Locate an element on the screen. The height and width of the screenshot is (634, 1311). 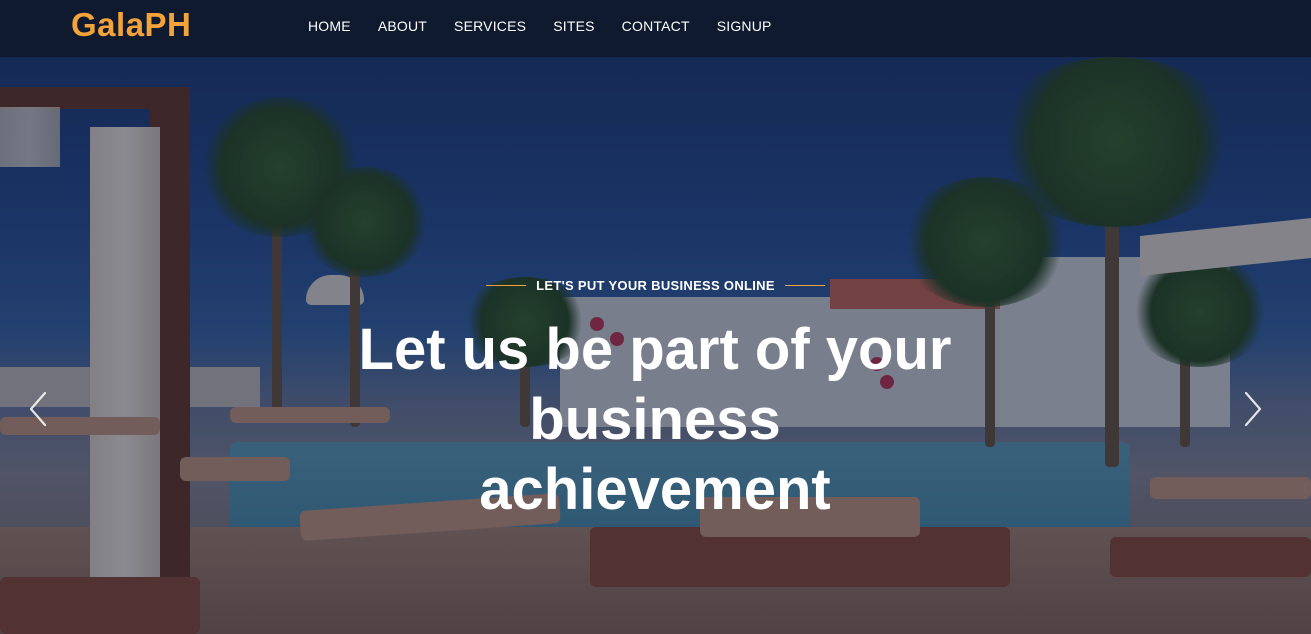
hero-eyebrow-text: LET'S PUT YOUR BUSINESS ONLINE is located at coordinates (655, 285).